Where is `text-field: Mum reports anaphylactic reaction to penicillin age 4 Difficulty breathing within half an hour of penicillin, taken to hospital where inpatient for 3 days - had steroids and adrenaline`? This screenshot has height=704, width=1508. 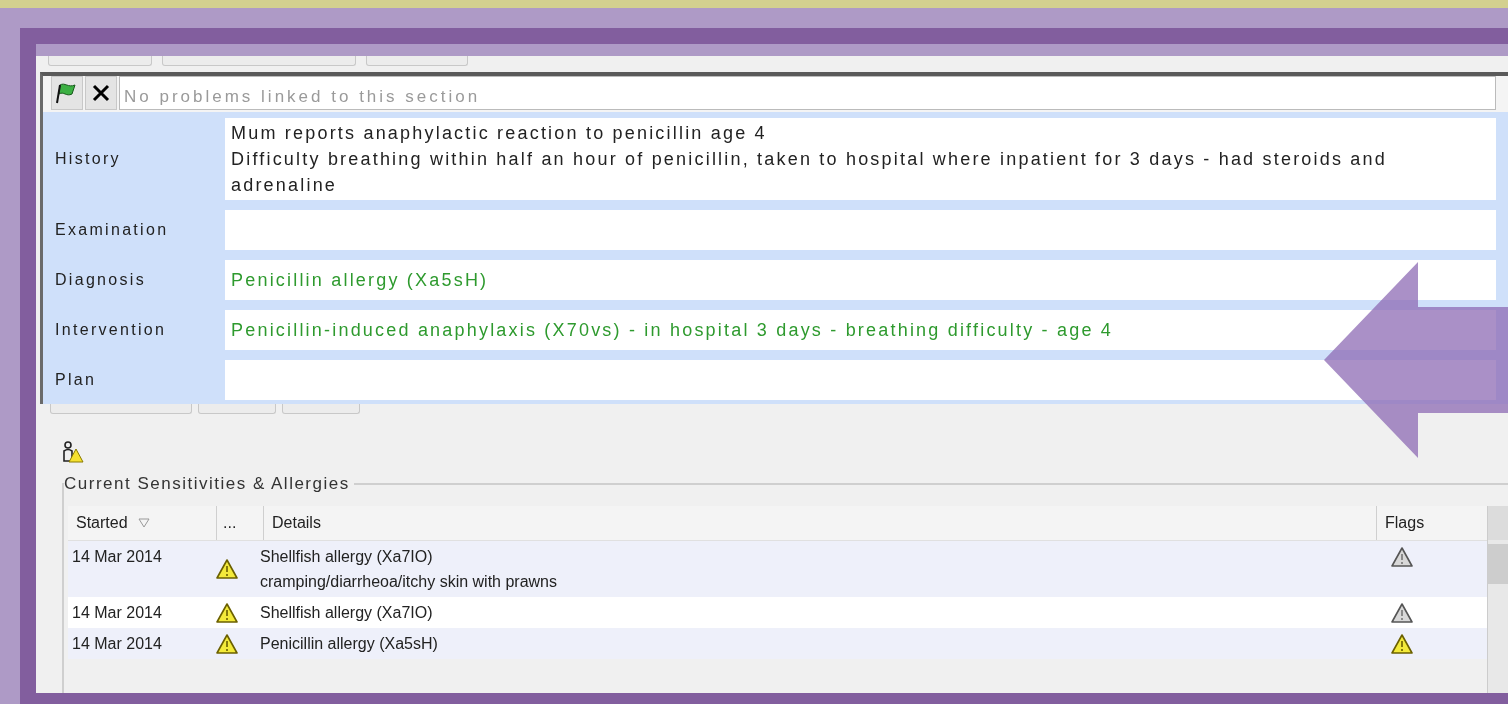 text-field: Mum reports anaphylactic reaction to penicillin age 4 Difficulty breathing within half an hour of penicillin, taken to hospital where inpatient for 3 days - had steroids and adrenaline is located at coordinates (860, 159).